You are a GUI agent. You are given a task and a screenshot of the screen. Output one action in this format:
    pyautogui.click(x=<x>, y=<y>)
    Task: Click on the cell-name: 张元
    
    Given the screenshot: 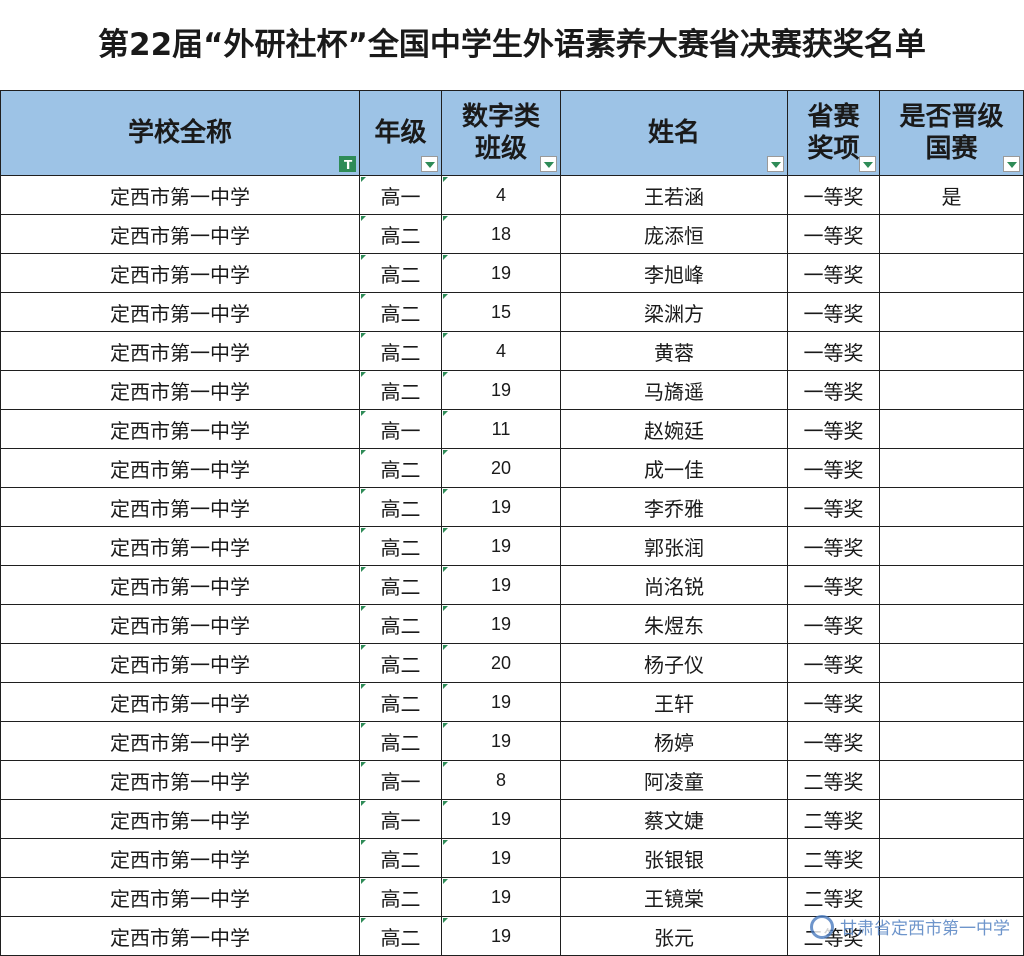 What is the action you would take?
    pyautogui.click(x=674, y=936)
    